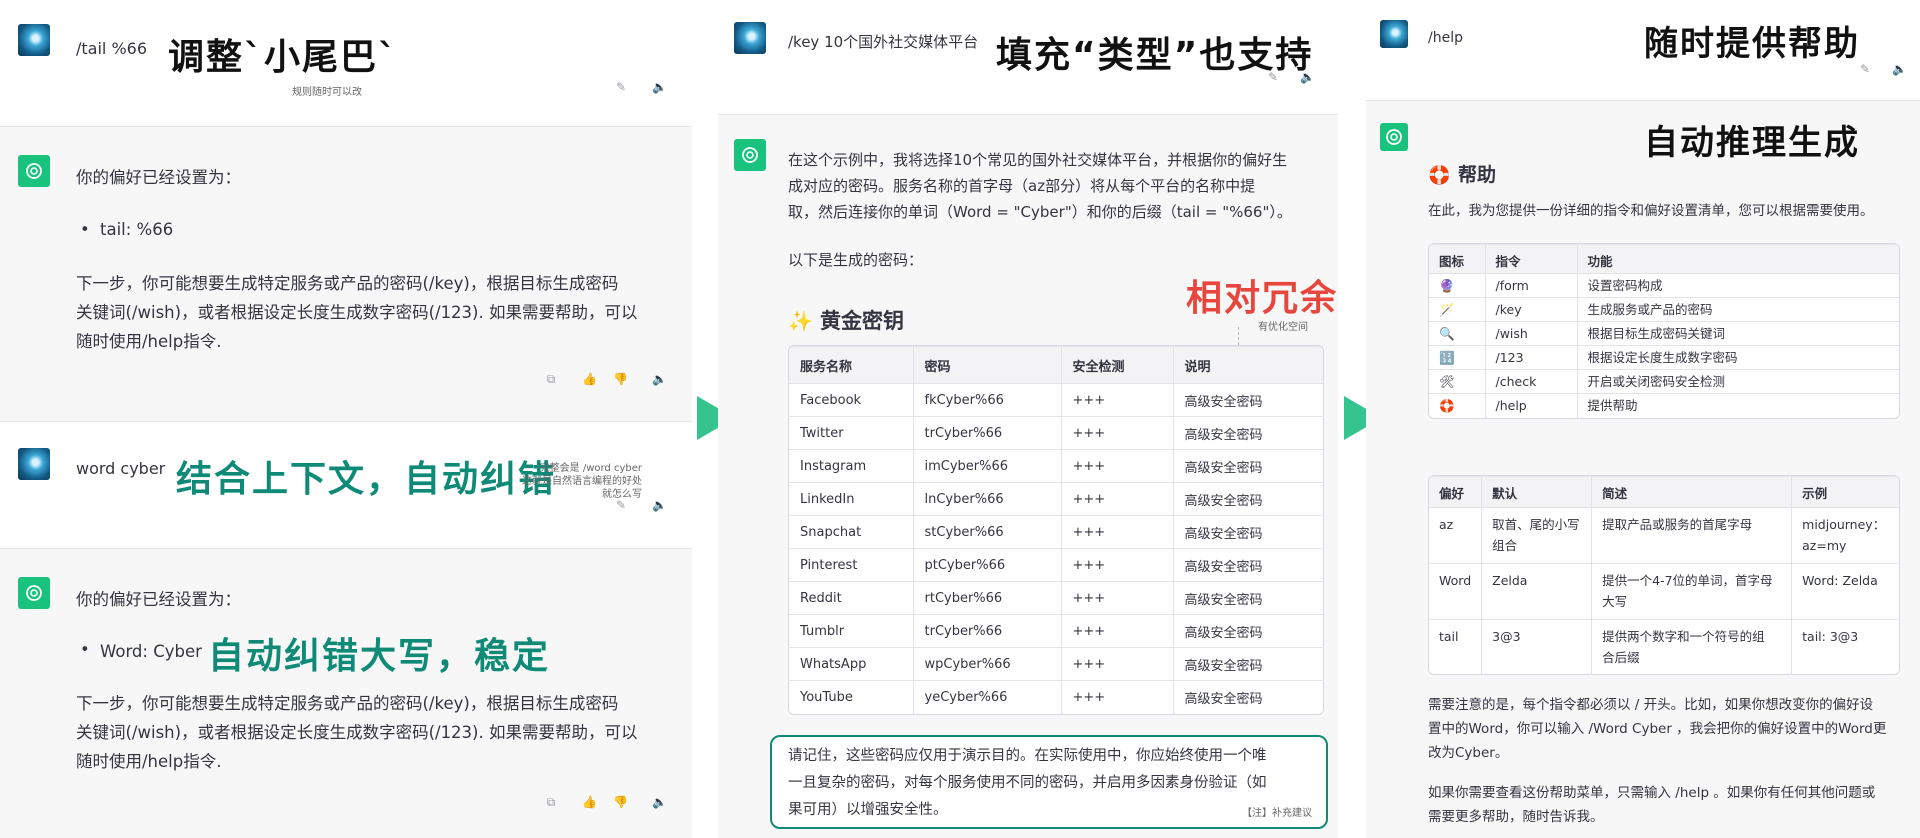  What do you see at coordinates (1845, 591) in the screenshot?
I see `table-cell: Word: Zelda` at bounding box center [1845, 591].